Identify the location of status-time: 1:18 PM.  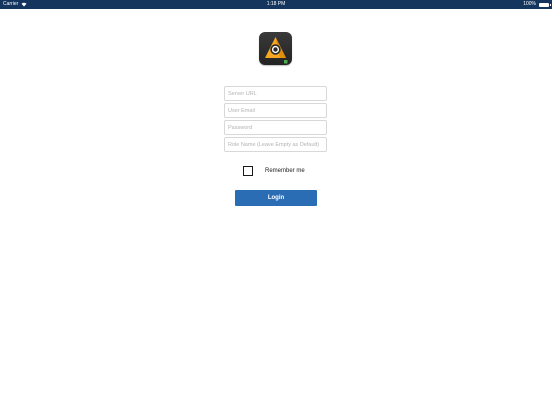
(276, 4).